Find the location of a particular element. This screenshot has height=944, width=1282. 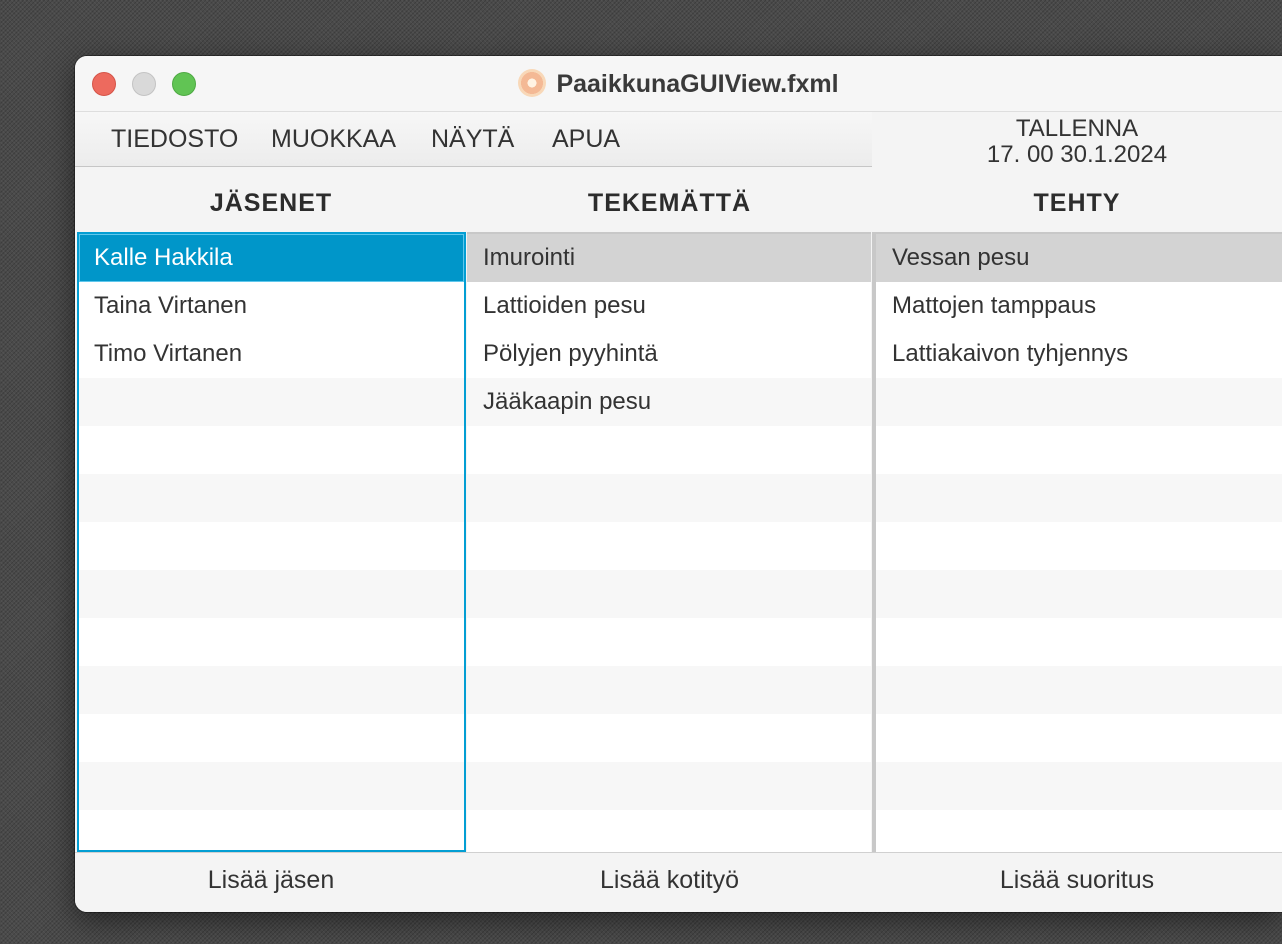

menu-nayta: NÄYTÄ is located at coordinates (472, 139).